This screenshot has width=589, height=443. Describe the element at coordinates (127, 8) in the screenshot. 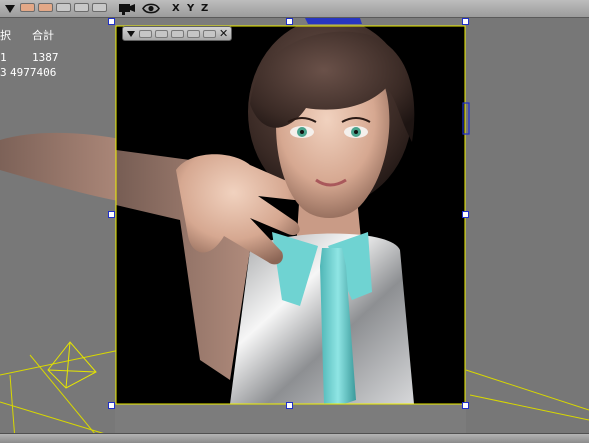

I see `camera-icon` at that location.